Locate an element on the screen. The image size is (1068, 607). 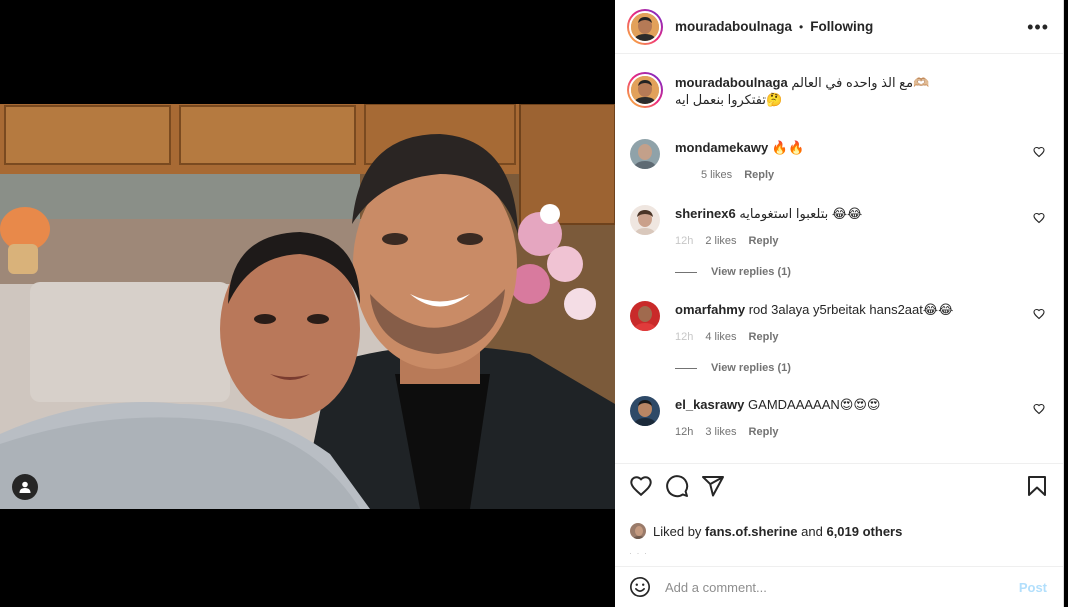
post-header: mouradaboulnaga • Following ••• is located at coordinates (839, 27).